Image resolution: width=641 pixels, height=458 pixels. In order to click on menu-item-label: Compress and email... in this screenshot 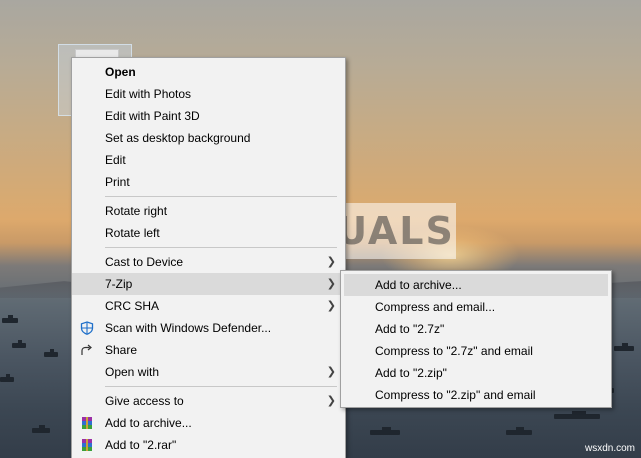, I will do `click(435, 307)`.